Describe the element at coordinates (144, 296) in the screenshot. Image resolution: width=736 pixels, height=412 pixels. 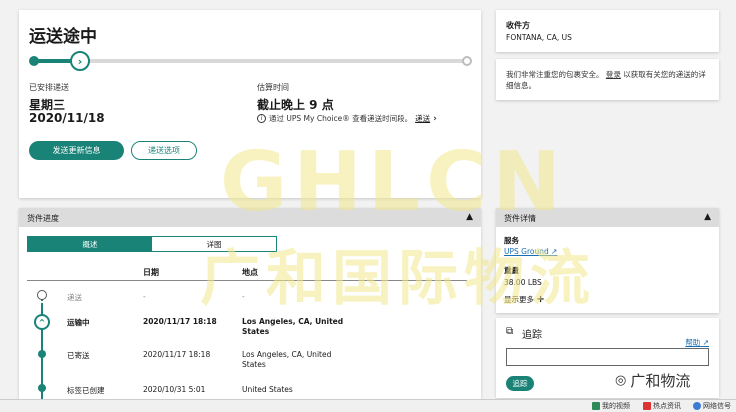
I see `row-date: -` at that location.